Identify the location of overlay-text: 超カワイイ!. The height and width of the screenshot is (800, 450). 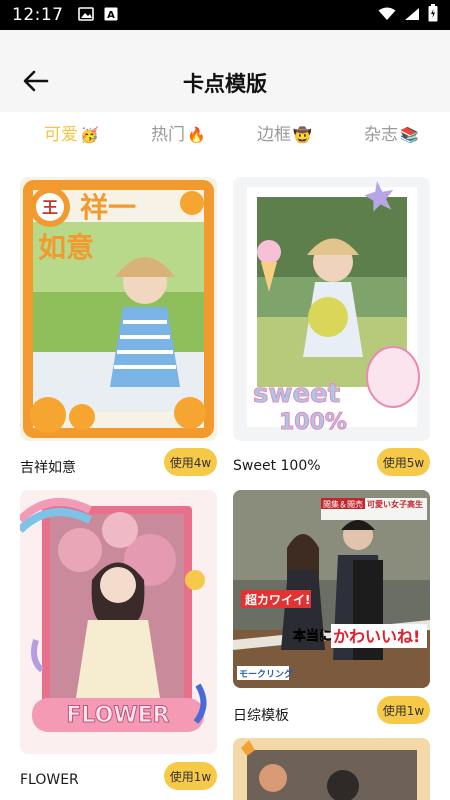
(277, 599).